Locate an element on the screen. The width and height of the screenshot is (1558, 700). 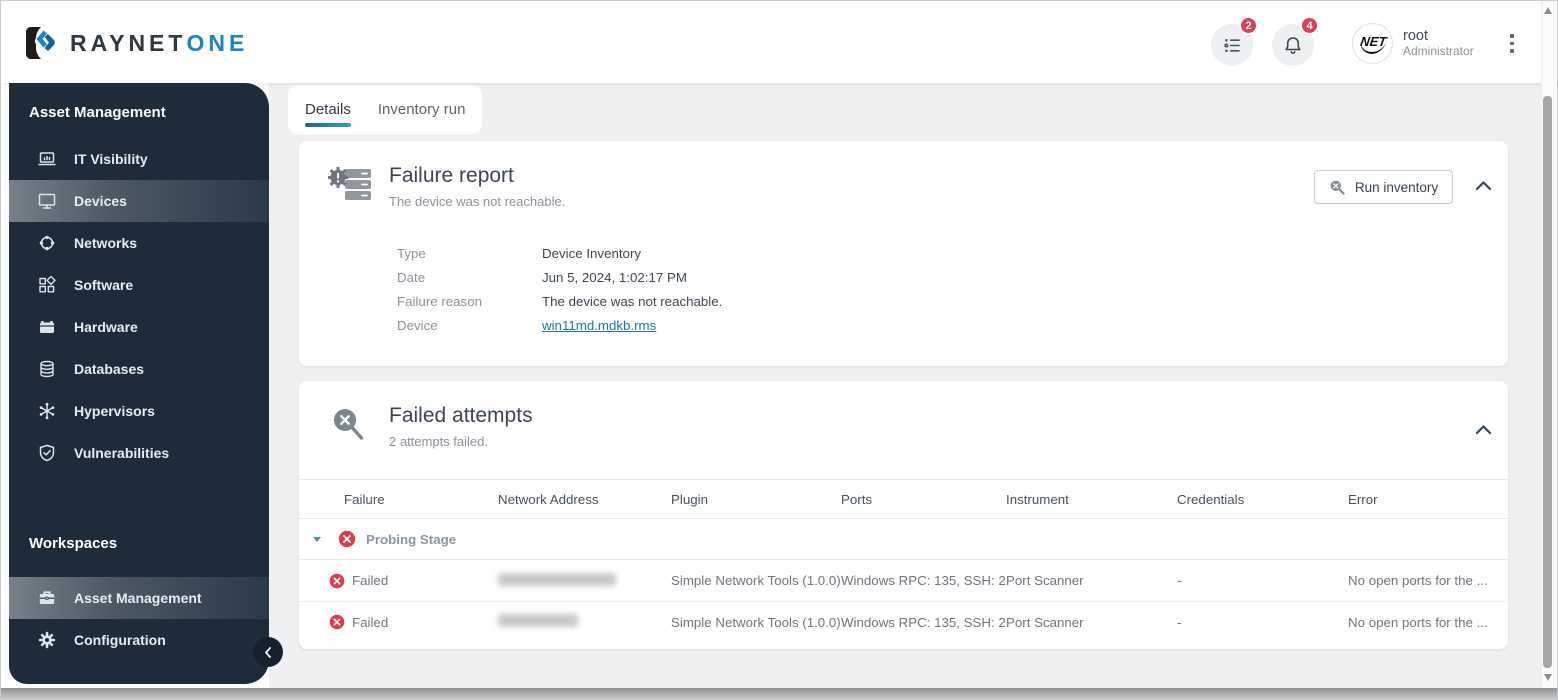
detail-tabs: Details Inventory run is located at coordinates (385, 109).